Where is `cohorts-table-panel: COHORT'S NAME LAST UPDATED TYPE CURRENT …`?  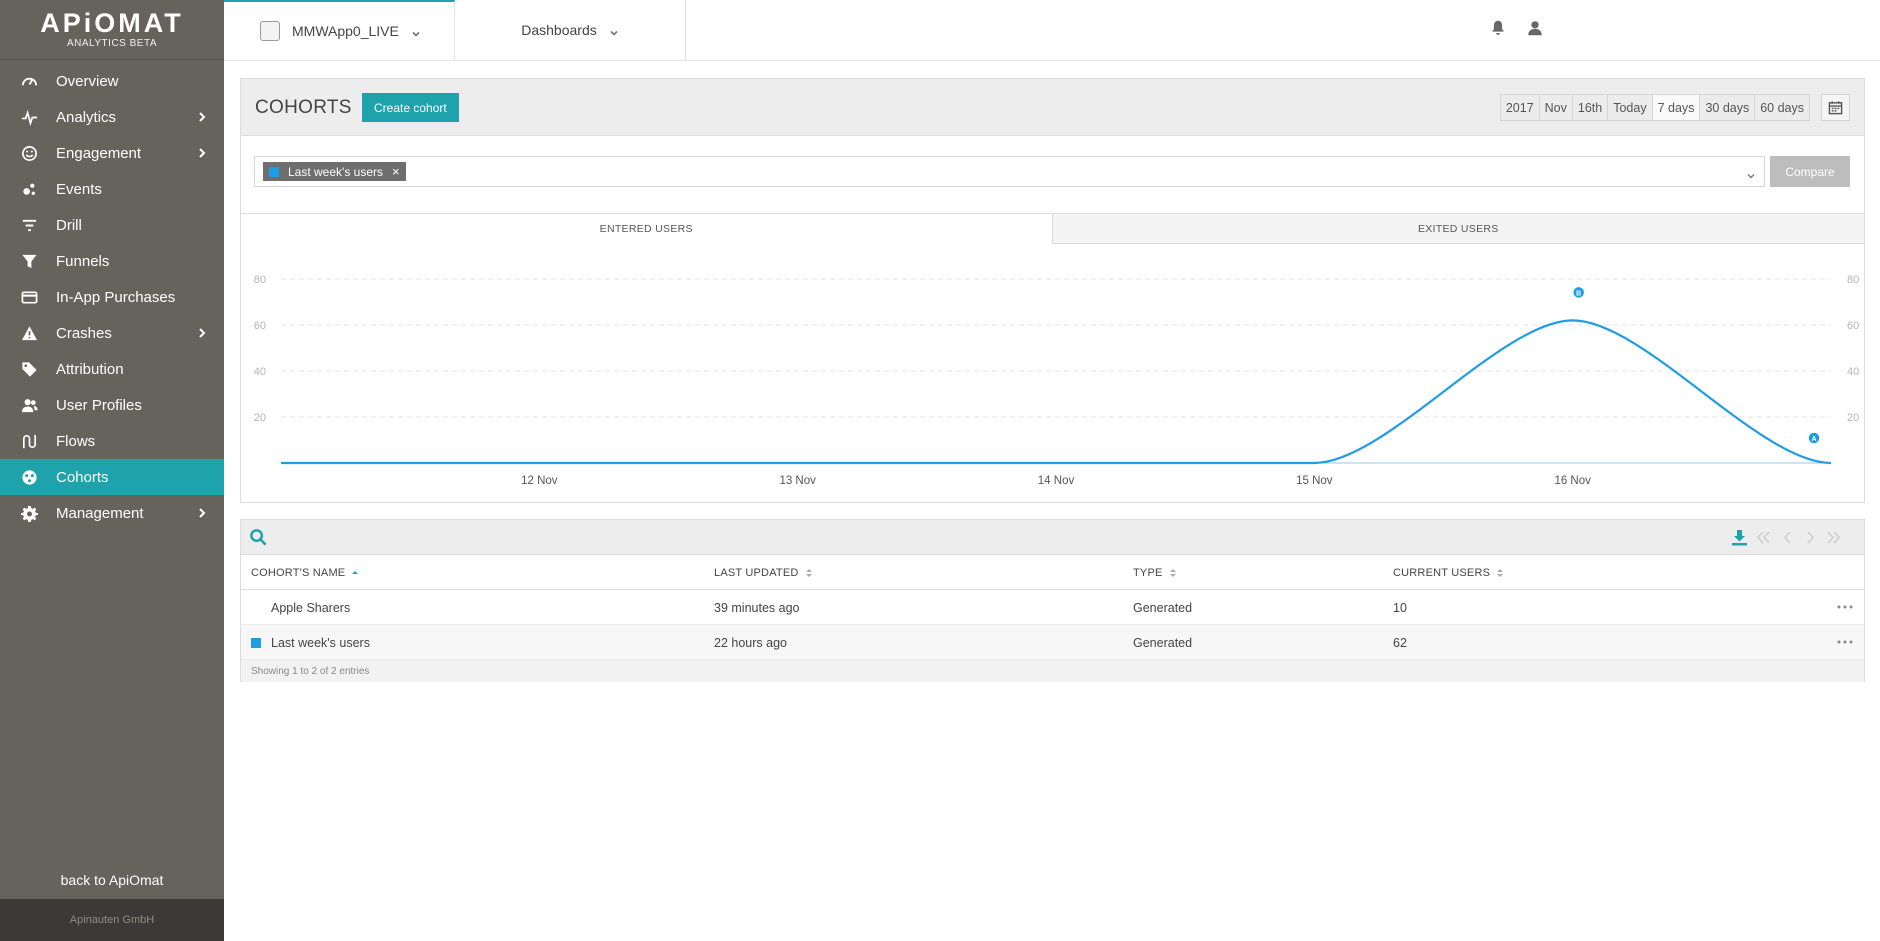
cohorts-table-panel: COHORT'S NAME LAST UPDATED TYPE CURRENT … is located at coordinates (1052, 600).